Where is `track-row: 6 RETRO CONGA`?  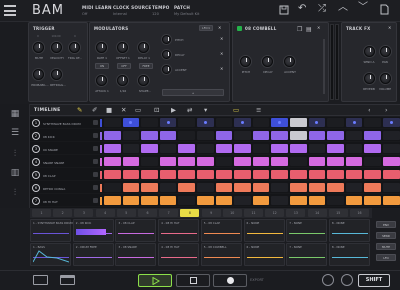 track-row: 6 RETRO CONGA is located at coordinates (215, 188).